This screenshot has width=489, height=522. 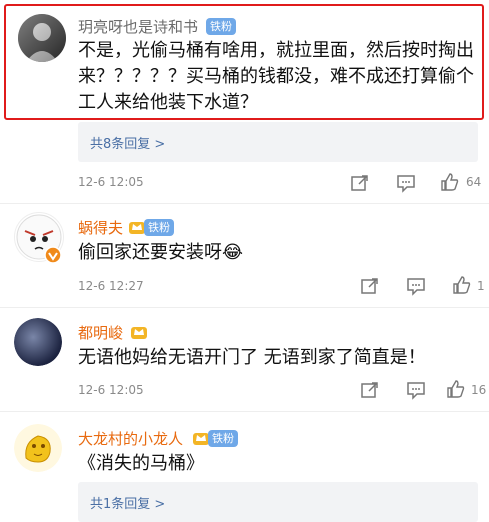 I want to click on comment-text: 《消失的马桶》, so click(x=141, y=463).